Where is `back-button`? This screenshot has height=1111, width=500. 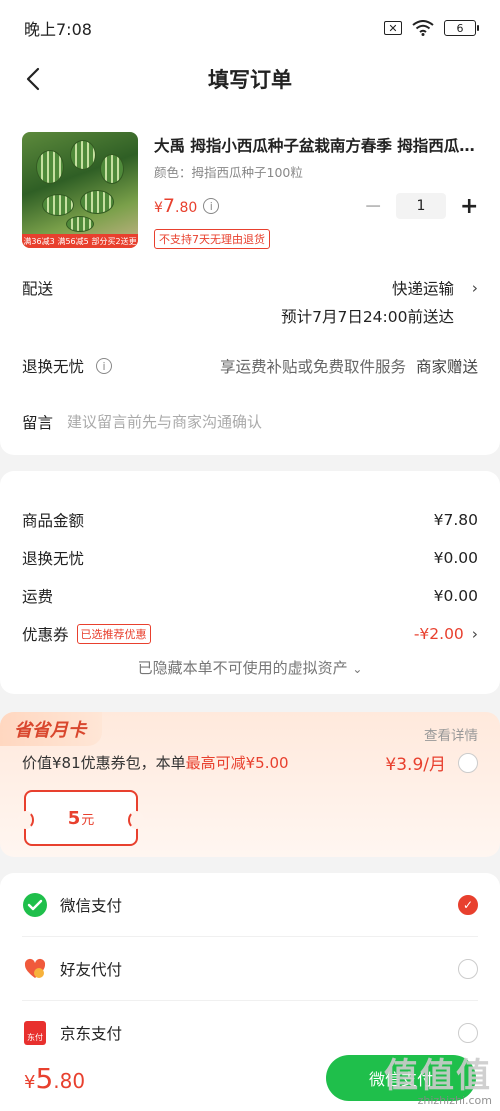
back-button is located at coordinates (33, 79).